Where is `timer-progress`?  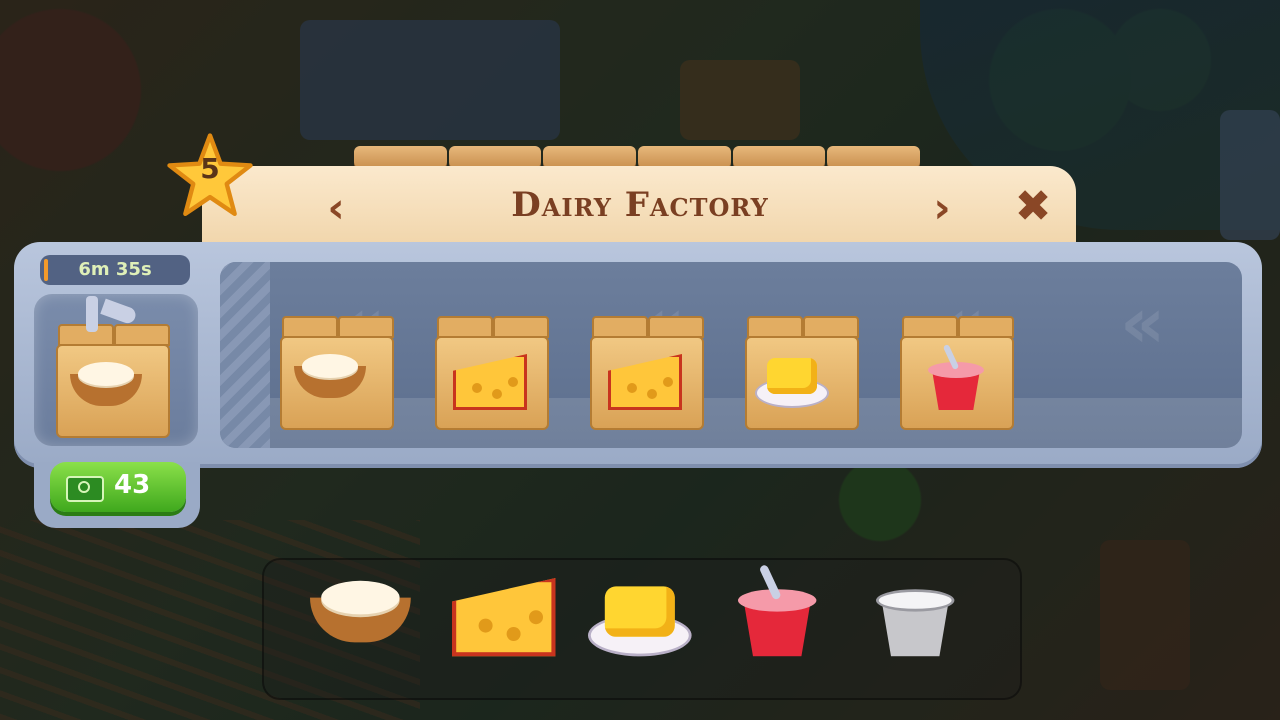 timer-progress is located at coordinates (46, 270).